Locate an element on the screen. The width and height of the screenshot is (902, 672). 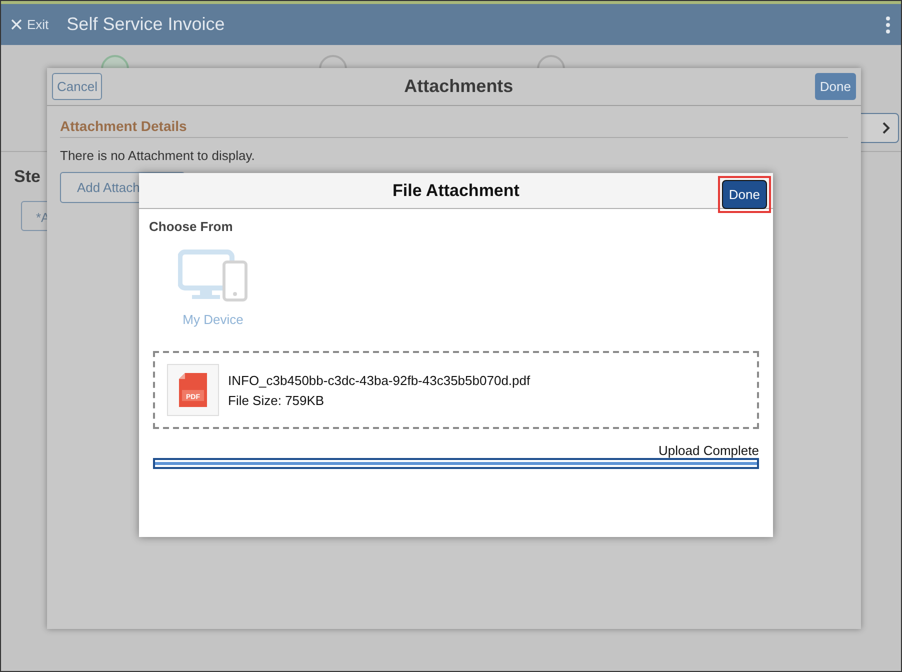
more-options-icon is located at coordinates (888, 25).